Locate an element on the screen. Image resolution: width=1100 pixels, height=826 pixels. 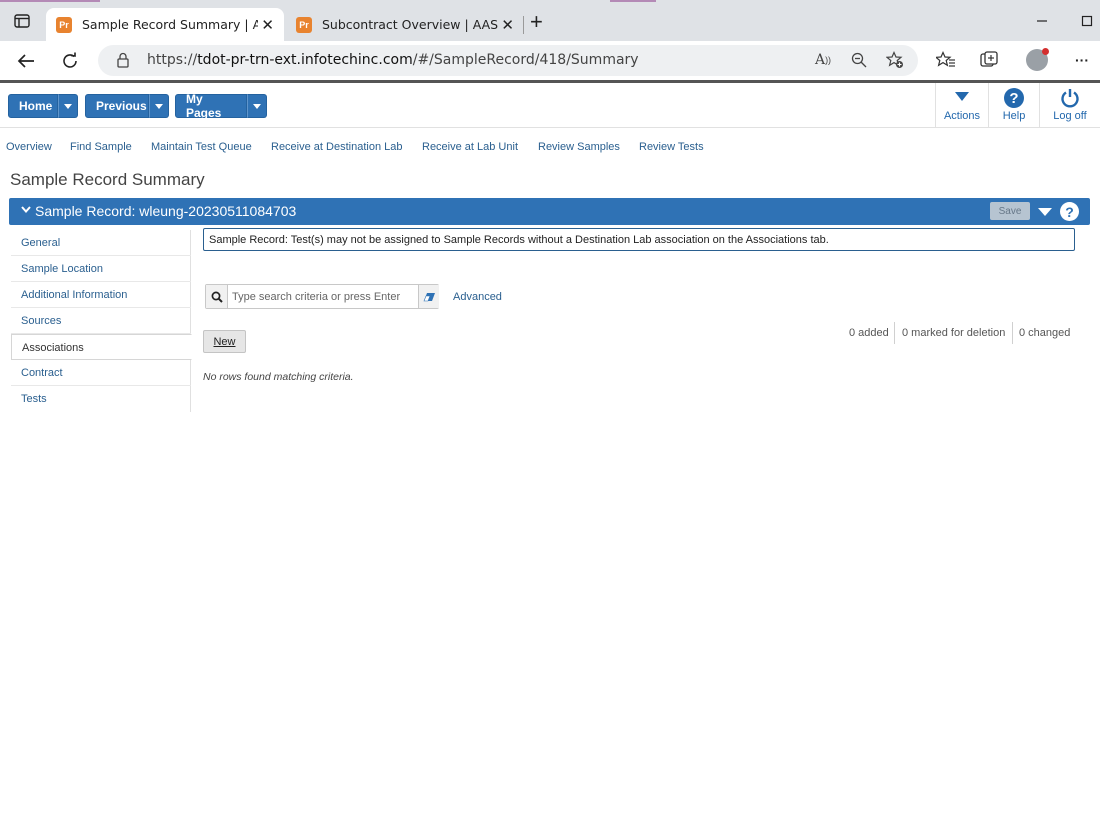
collections-icon is located at coordinates (990, 60).